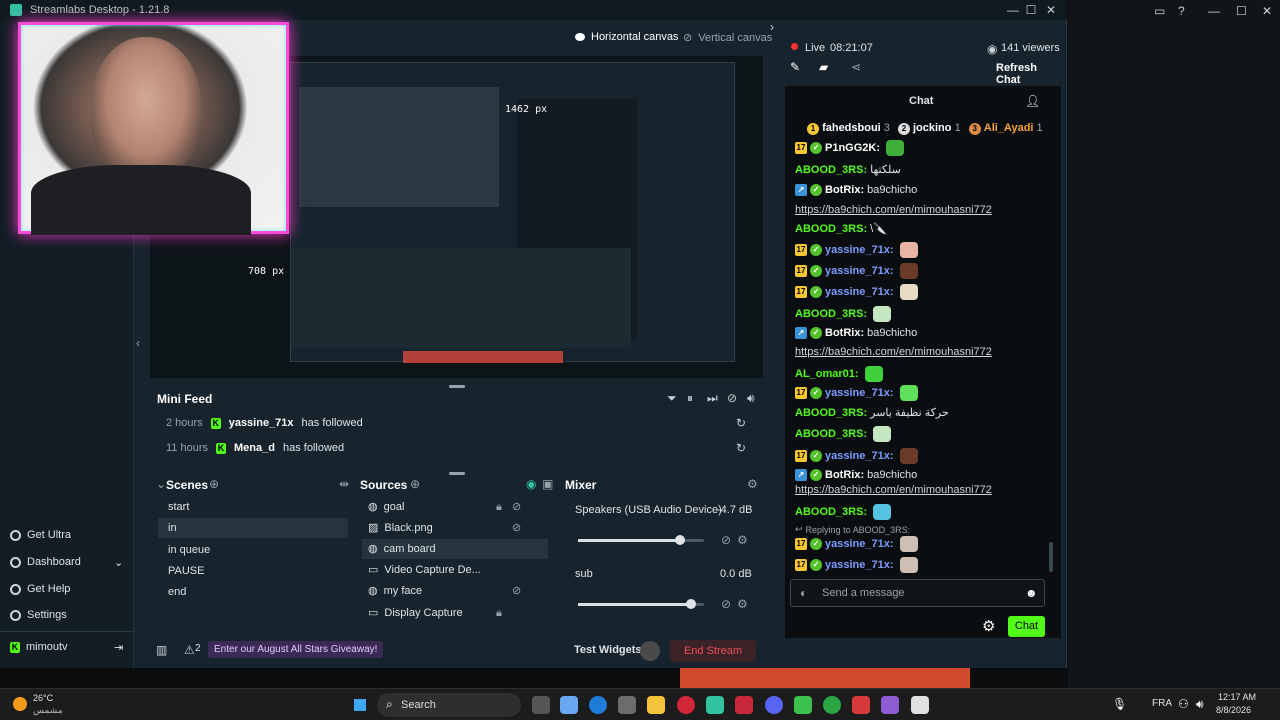 The height and width of the screenshot is (720, 1280). What do you see at coordinates (917, 593) in the screenshot?
I see `chat-input: ◐ Send a message ☻` at bounding box center [917, 593].